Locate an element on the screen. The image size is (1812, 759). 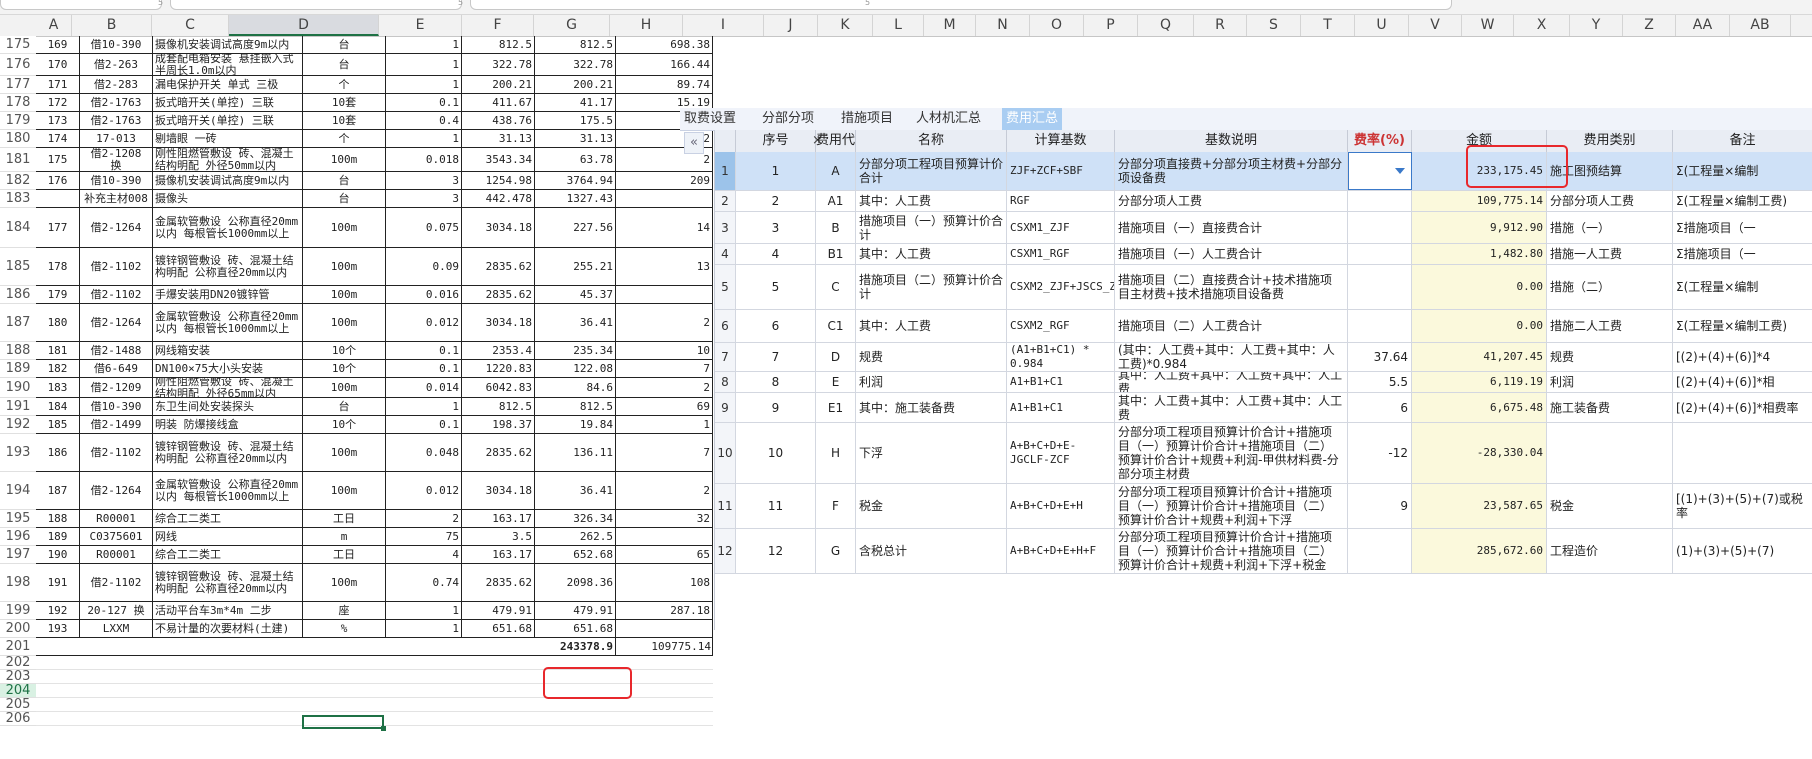
cell-h is located at coordinates (664, 294).